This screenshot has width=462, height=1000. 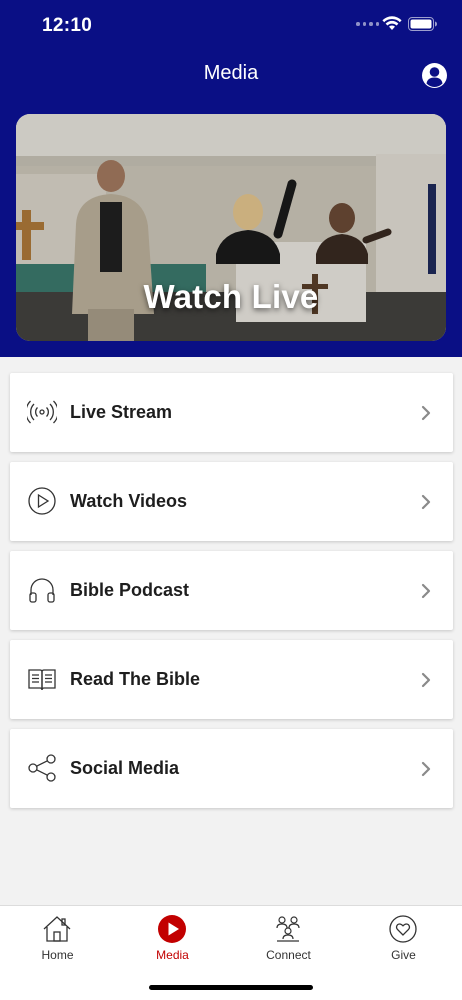 What do you see at coordinates (422, 24) in the screenshot?
I see `battery-icon` at bounding box center [422, 24].